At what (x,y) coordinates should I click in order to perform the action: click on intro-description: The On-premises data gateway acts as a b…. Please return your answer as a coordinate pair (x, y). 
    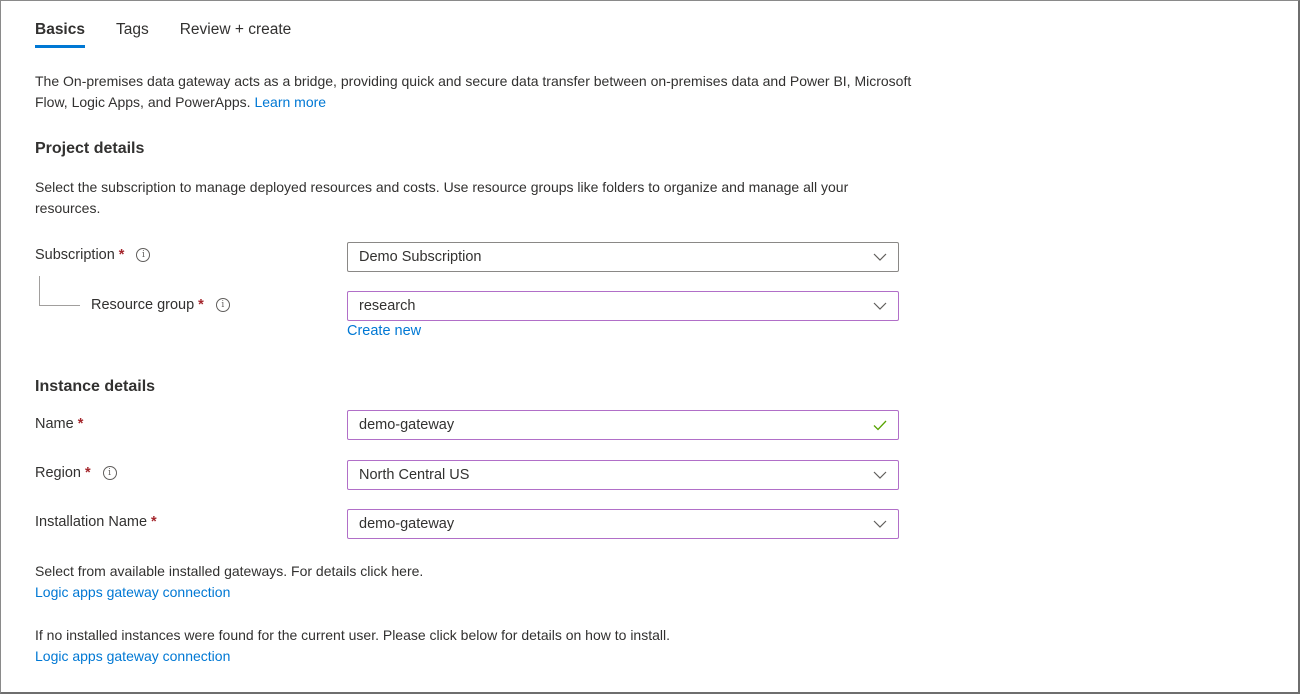
    Looking at the image, I should click on (473, 91).